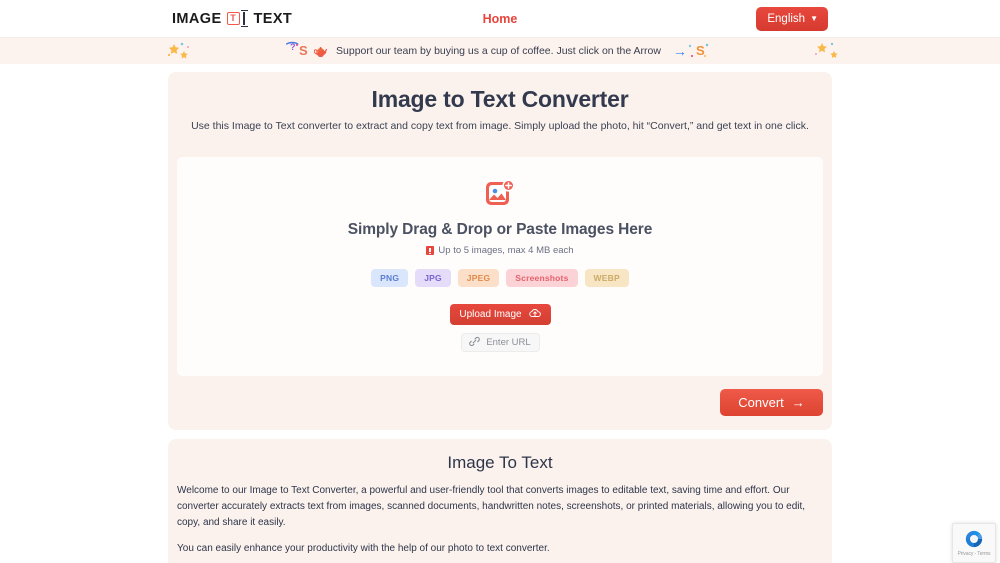 This screenshot has height=563, width=1000. I want to click on site-logo: IMAGE T TEXT, so click(232, 18).